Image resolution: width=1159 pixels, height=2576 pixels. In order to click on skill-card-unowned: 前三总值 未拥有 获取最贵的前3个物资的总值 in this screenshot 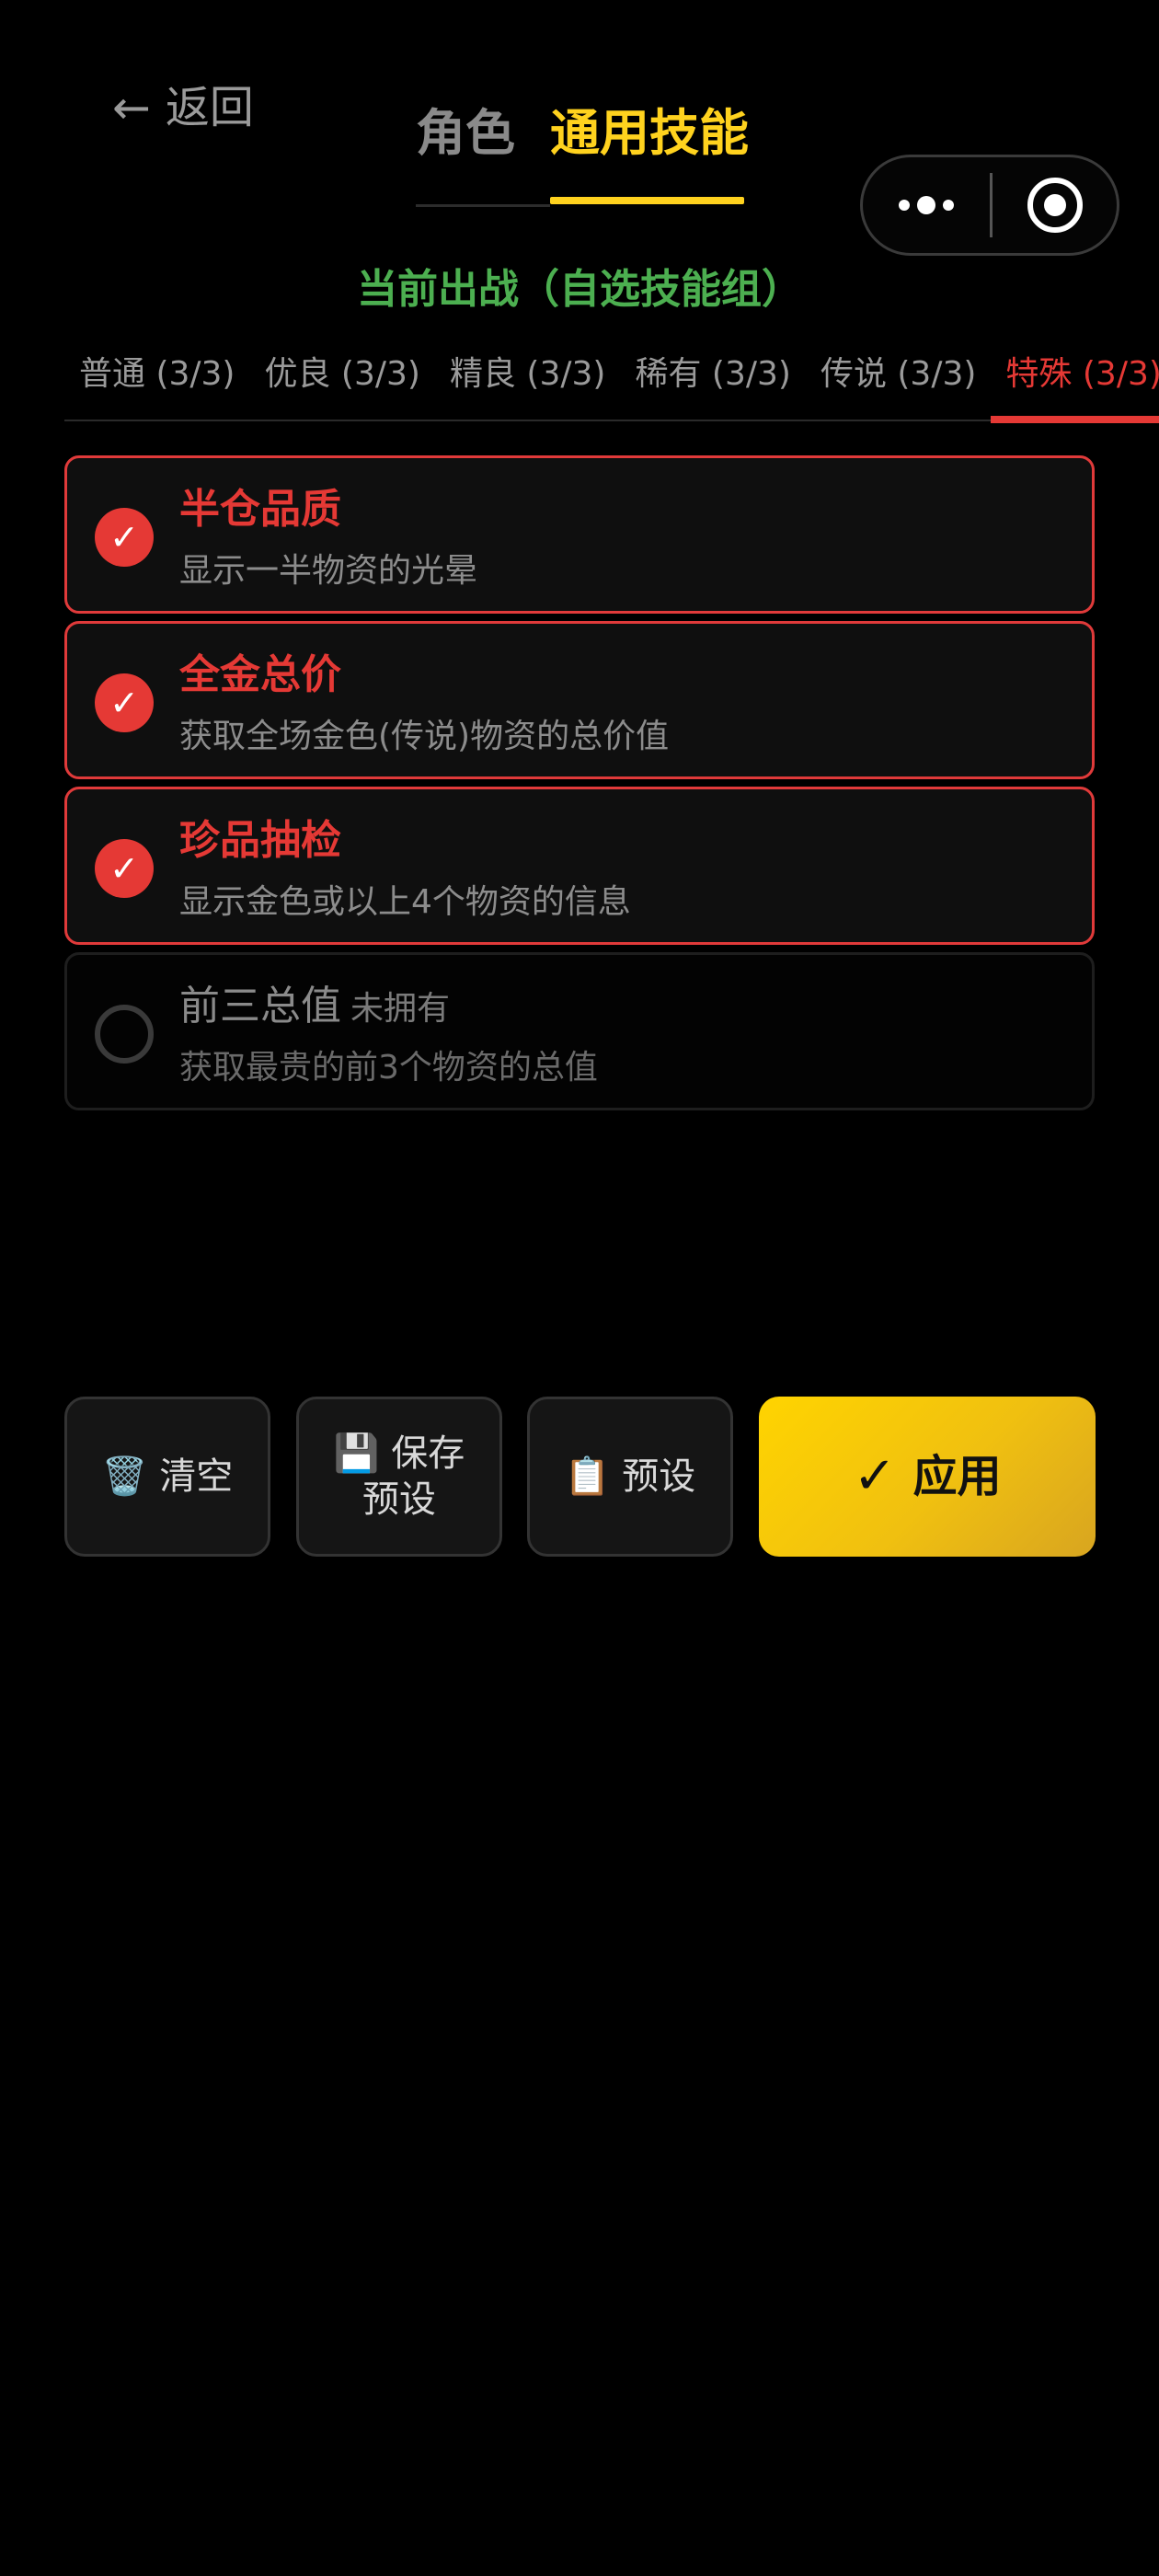, I will do `click(579, 1031)`.